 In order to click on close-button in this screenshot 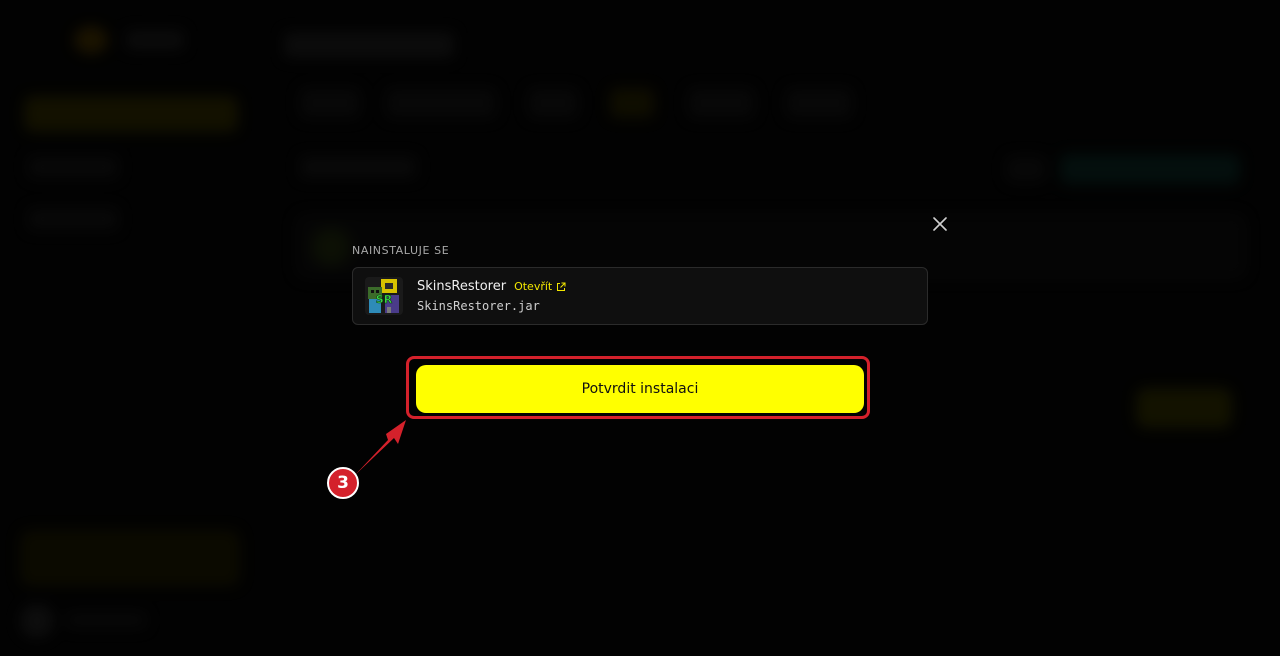, I will do `click(940, 224)`.